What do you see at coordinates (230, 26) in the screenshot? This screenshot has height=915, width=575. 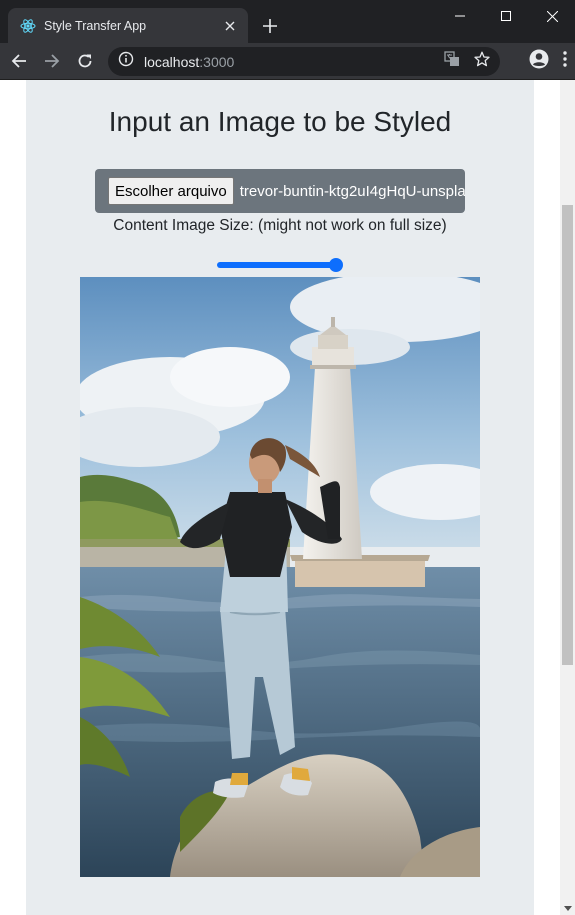 I see `close-icon` at bounding box center [230, 26].